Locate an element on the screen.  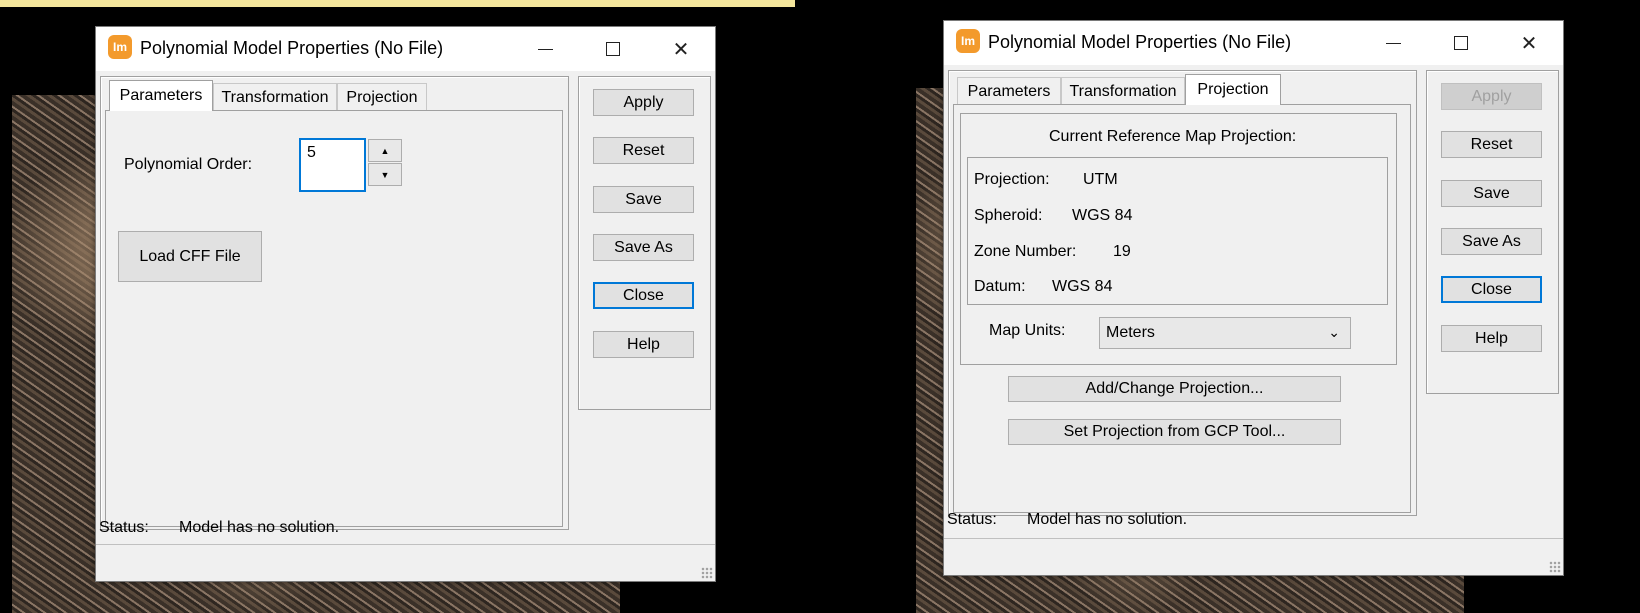
projection-value: UTM is located at coordinates (1100, 179).